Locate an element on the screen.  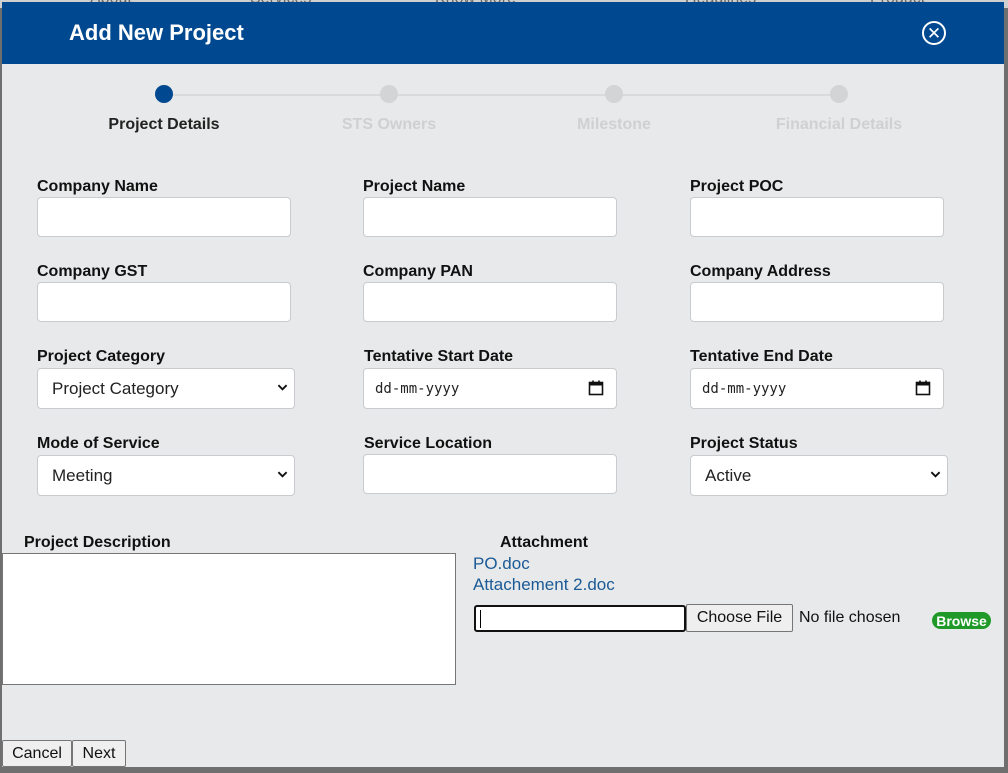
company-pan-input is located at coordinates (490, 302).